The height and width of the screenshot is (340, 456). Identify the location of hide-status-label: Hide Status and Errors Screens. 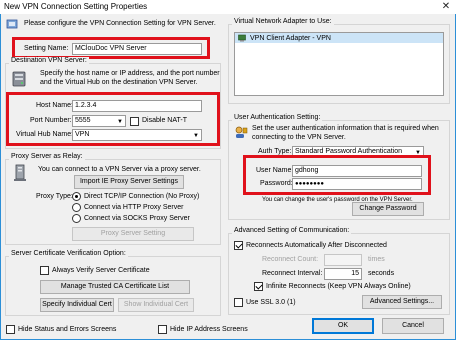
(67, 329).